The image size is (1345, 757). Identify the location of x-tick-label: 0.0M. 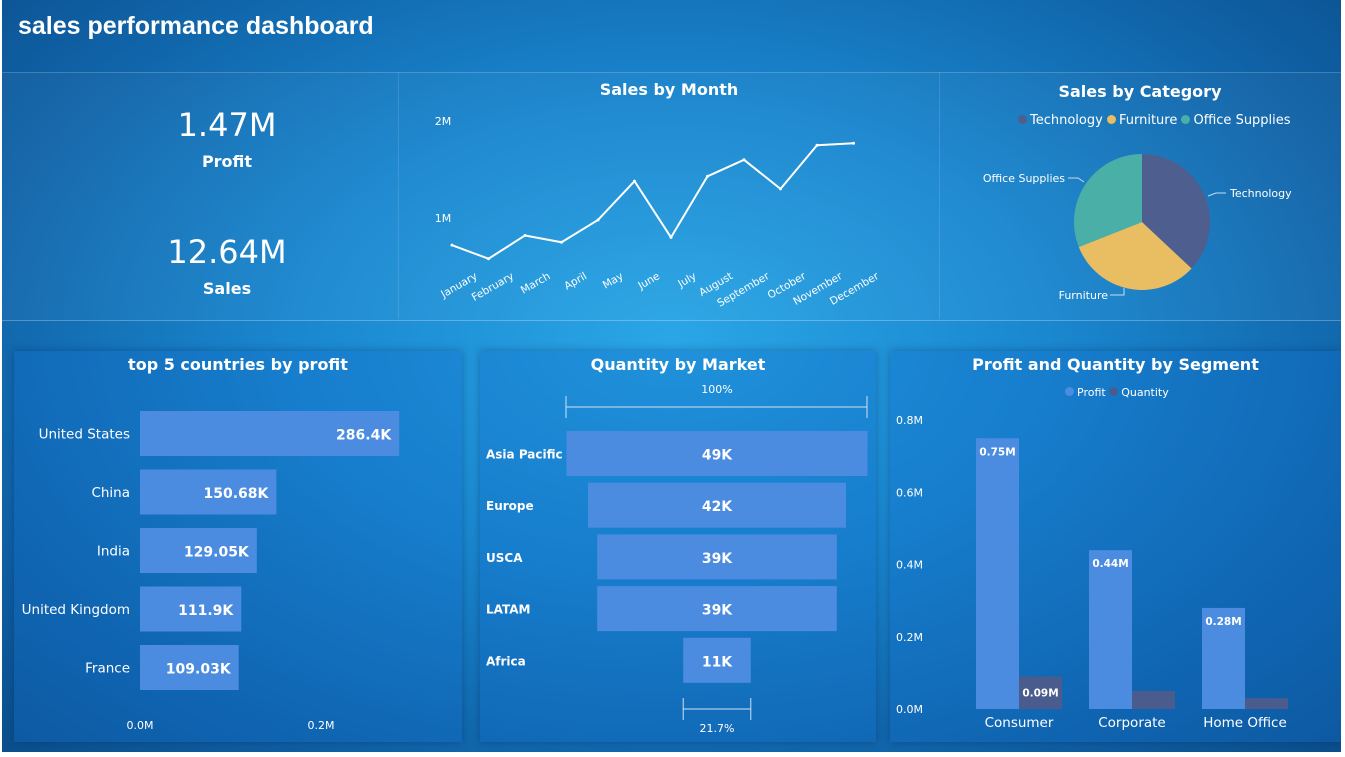
(140, 725).